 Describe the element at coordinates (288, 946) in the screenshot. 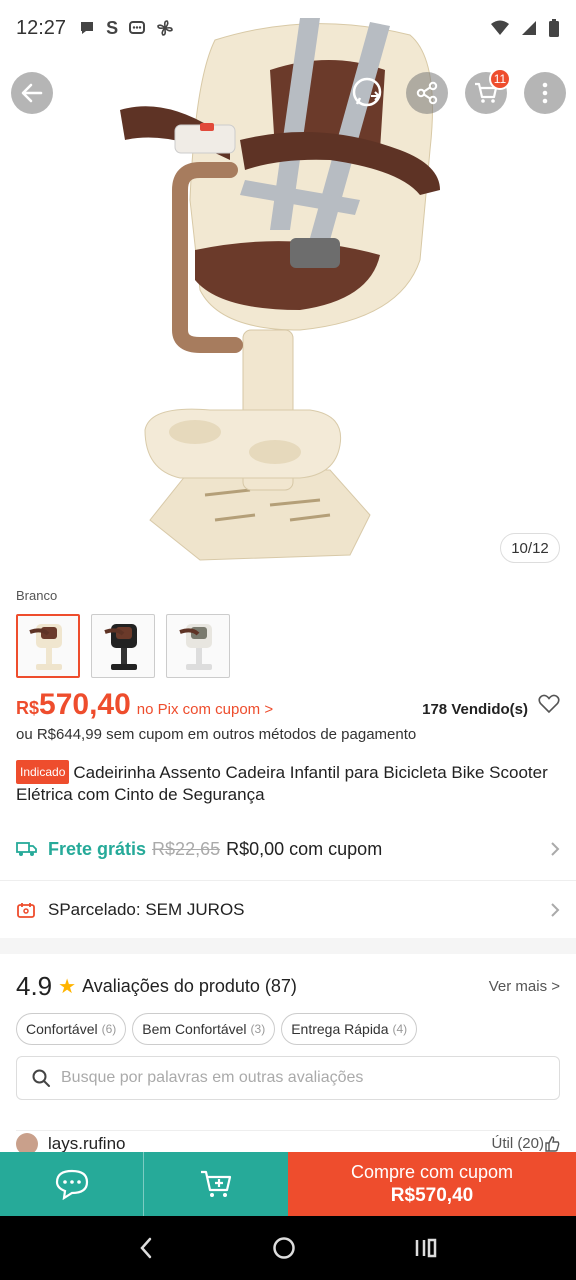

I see `section-divider` at that location.